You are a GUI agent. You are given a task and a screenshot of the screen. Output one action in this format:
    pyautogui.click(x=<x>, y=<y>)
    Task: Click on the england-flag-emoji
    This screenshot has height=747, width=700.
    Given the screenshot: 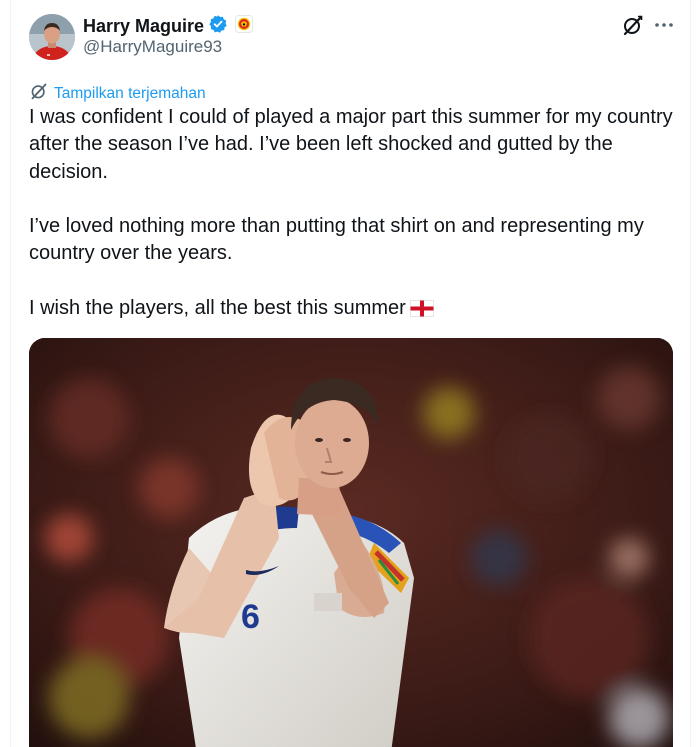 What is the action you would take?
    pyautogui.click(x=421, y=311)
    